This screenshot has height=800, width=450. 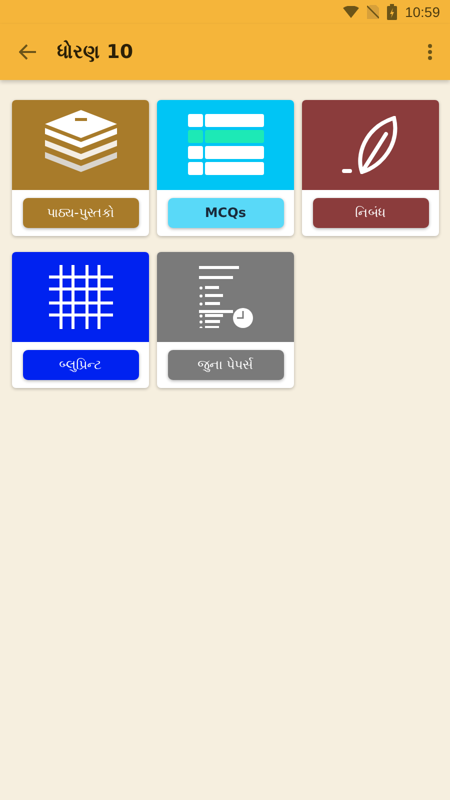 I want to click on status-time: 10:59, so click(x=422, y=12).